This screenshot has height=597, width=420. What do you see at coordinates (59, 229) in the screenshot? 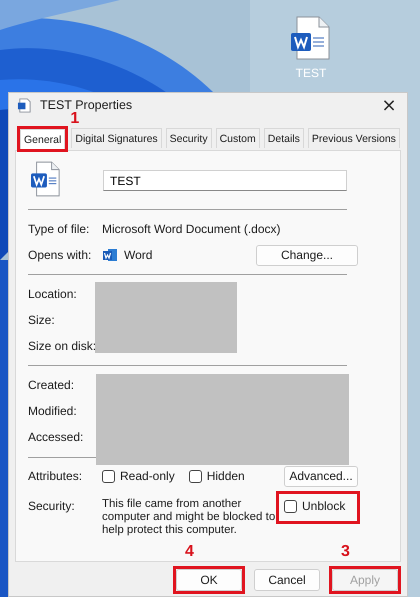
I see `field-label: Type of file:` at bounding box center [59, 229].